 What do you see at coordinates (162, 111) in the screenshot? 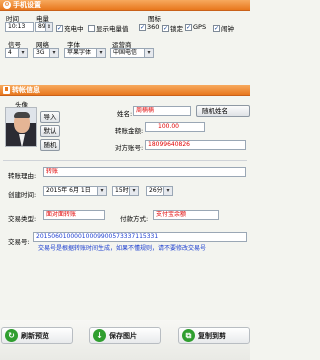
I see `name-input: 周楠楠` at bounding box center [162, 111].